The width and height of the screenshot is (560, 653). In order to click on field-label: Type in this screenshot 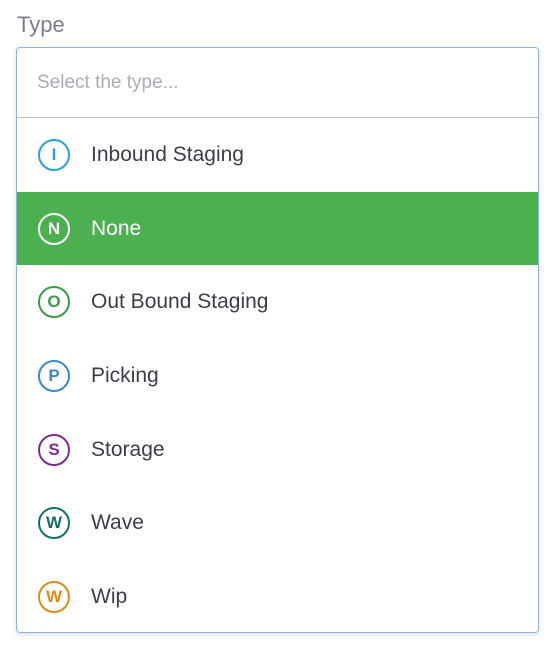, I will do `click(41, 24)`.